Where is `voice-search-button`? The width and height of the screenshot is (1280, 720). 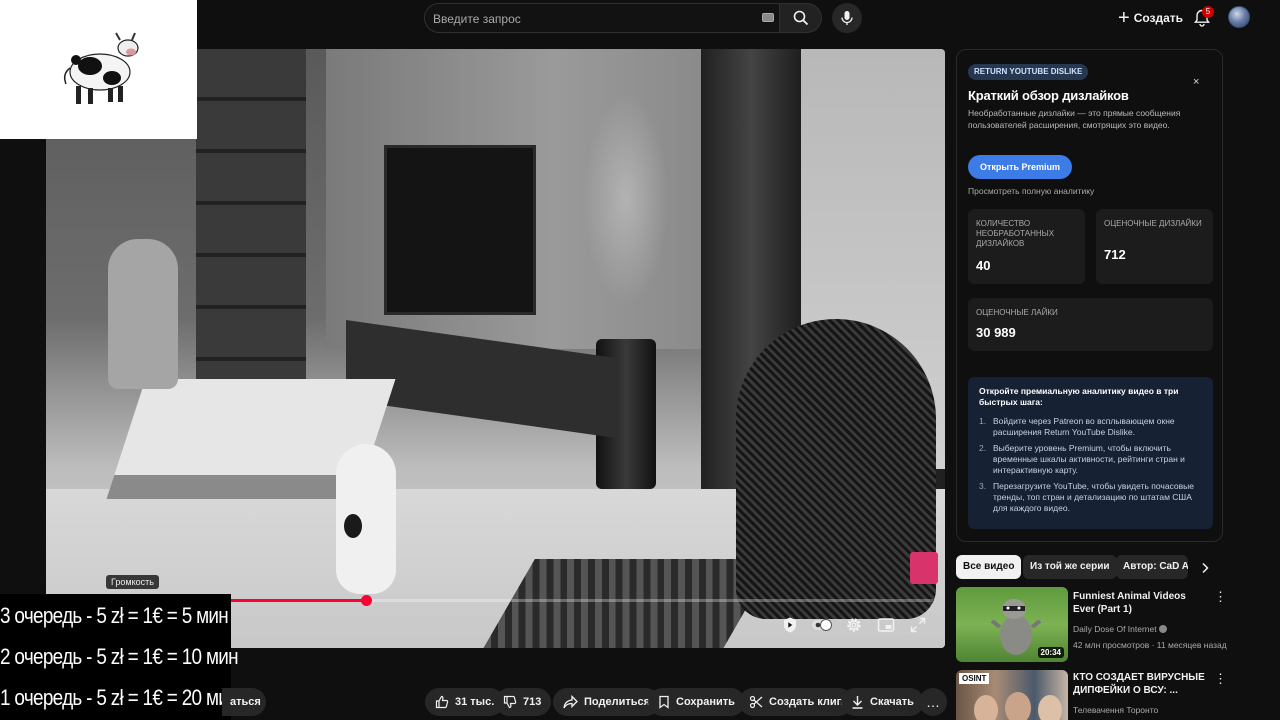 voice-search-button is located at coordinates (847, 18).